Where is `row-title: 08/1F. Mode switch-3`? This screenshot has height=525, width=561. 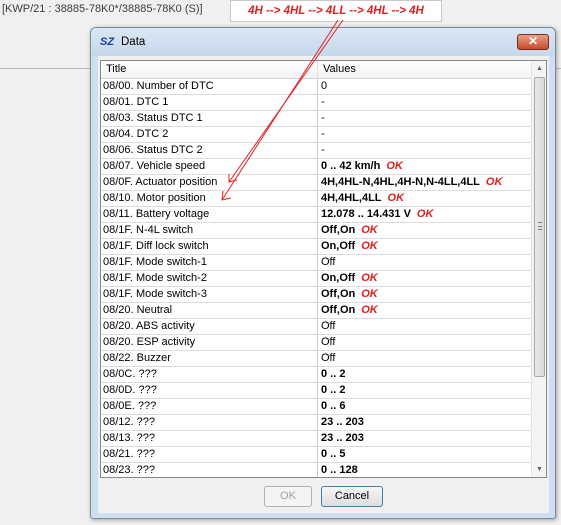
row-title: 08/1F. Mode switch-3 is located at coordinates (209, 294).